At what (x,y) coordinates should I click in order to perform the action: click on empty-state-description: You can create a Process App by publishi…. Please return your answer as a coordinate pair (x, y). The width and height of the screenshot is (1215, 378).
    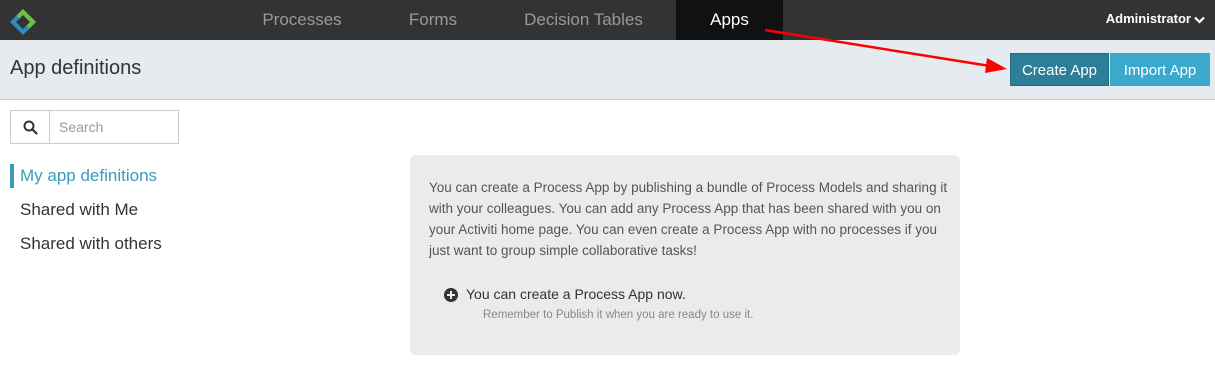
    Looking at the image, I should click on (688, 219).